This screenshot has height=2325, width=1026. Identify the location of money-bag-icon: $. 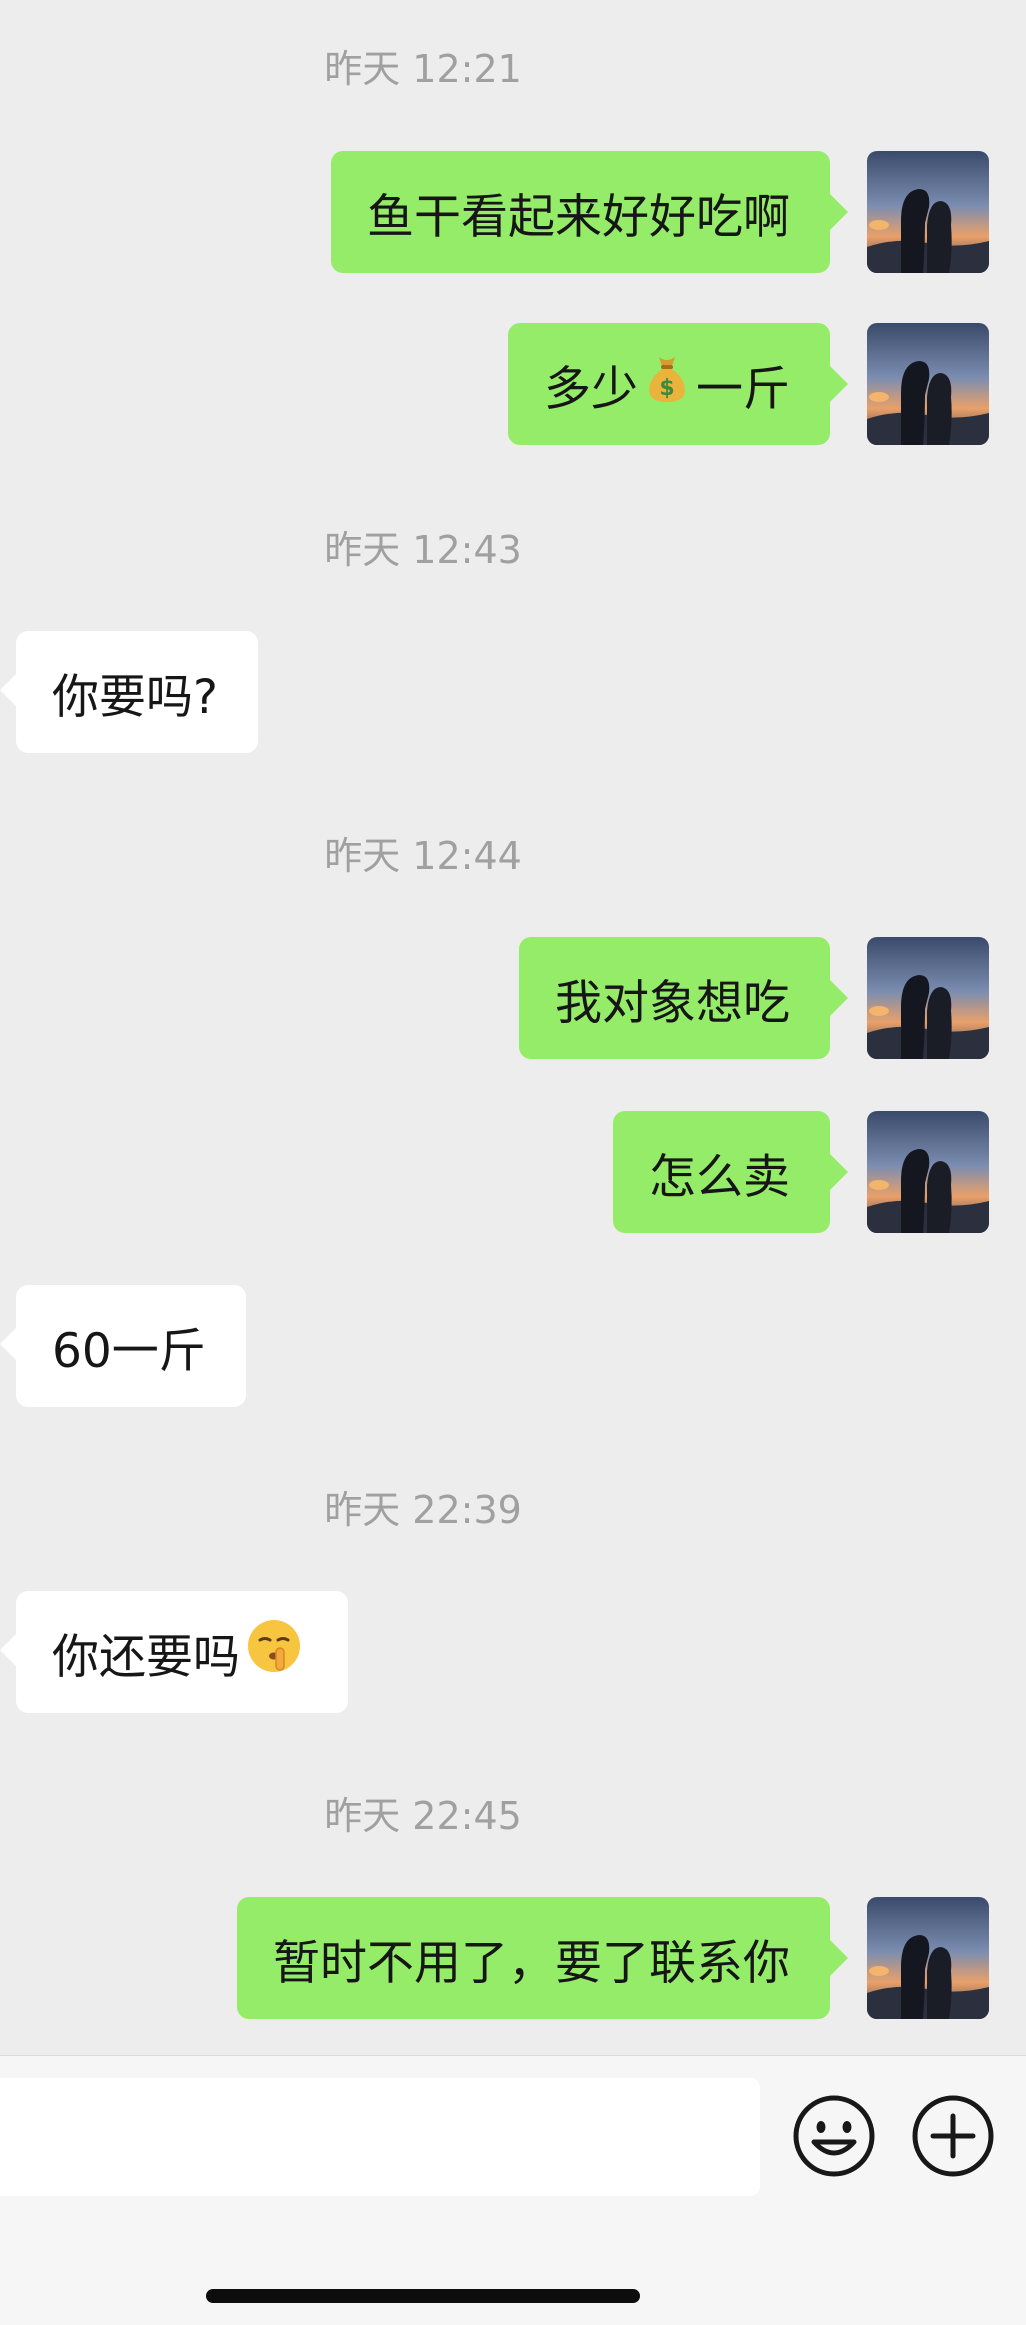
(667, 384).